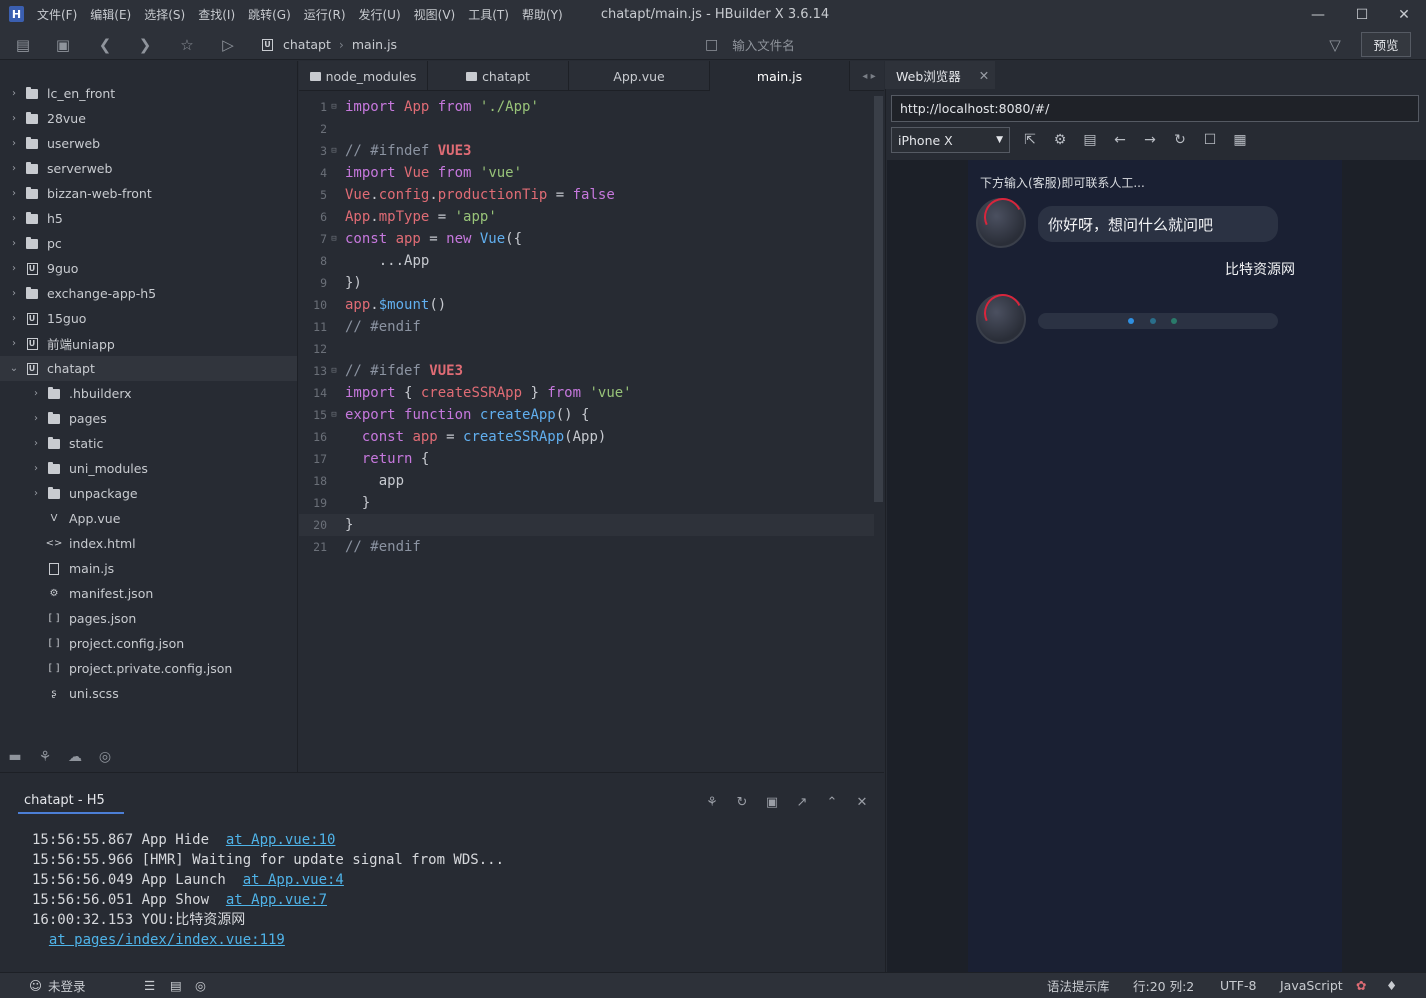 Image resolution: width=1426 pixels, height=998 pixels. Describe the element at coordinates (307, 44) in the screenshot. I see `breadcrumb-project: chatapt` at that location.